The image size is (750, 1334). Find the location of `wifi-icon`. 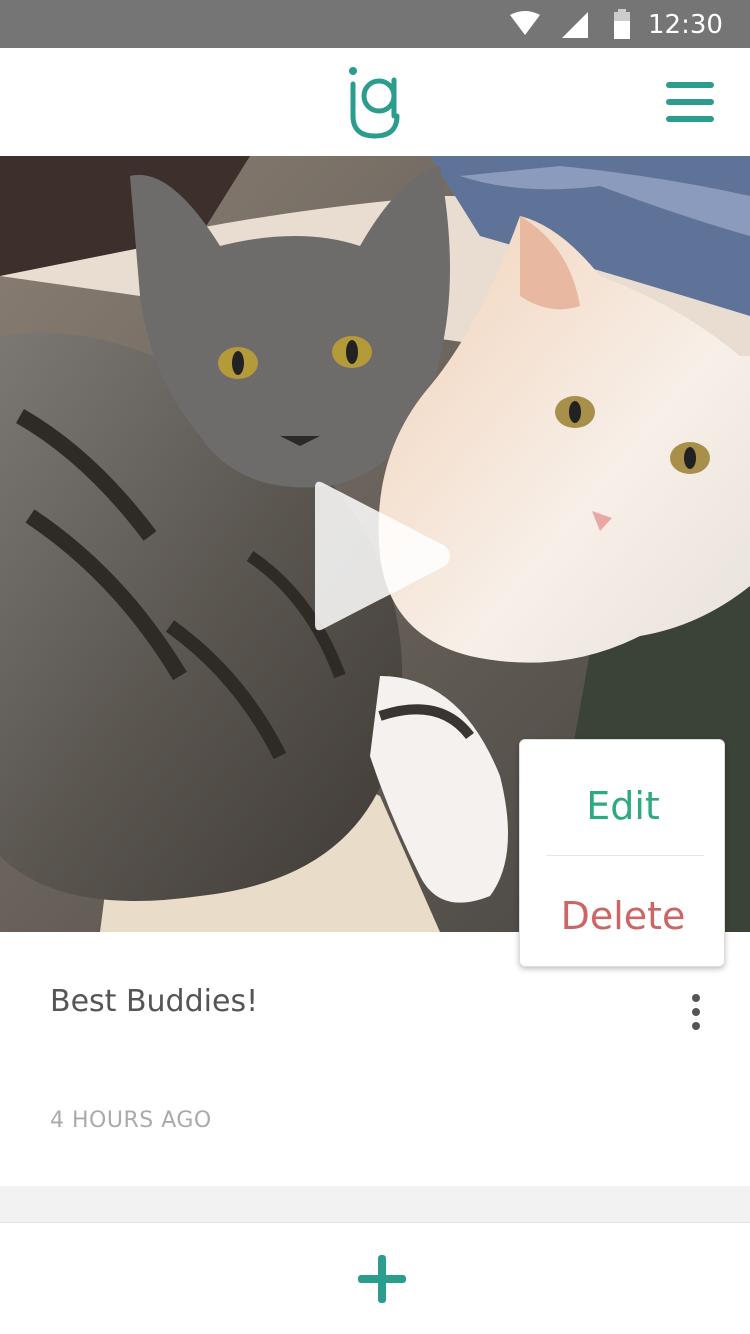

wifi-icon is located at coordinates (525, 23).